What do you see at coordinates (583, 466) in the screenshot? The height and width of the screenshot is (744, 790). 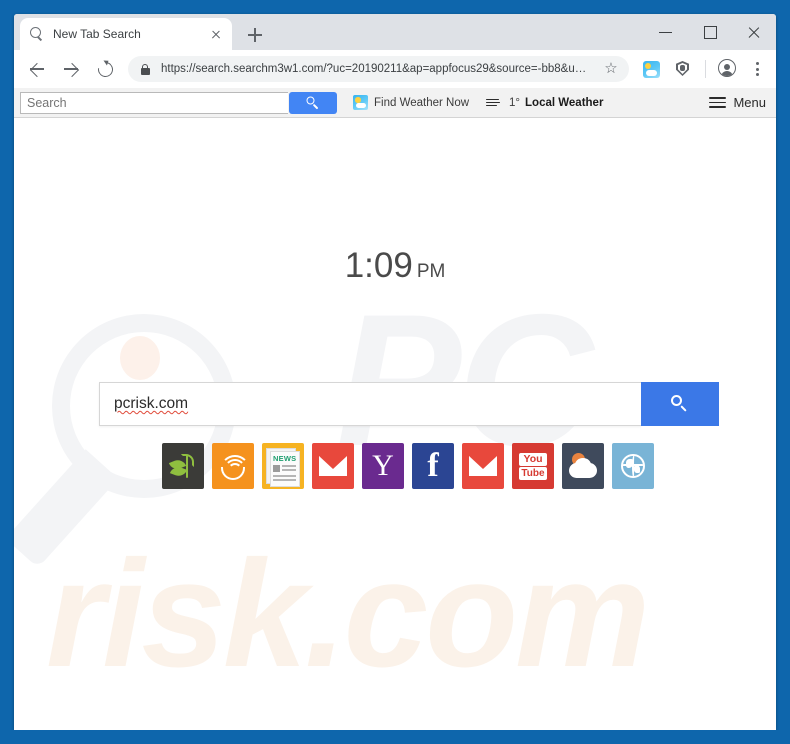 I see `tile-weather` at bounding box center [583, 466].